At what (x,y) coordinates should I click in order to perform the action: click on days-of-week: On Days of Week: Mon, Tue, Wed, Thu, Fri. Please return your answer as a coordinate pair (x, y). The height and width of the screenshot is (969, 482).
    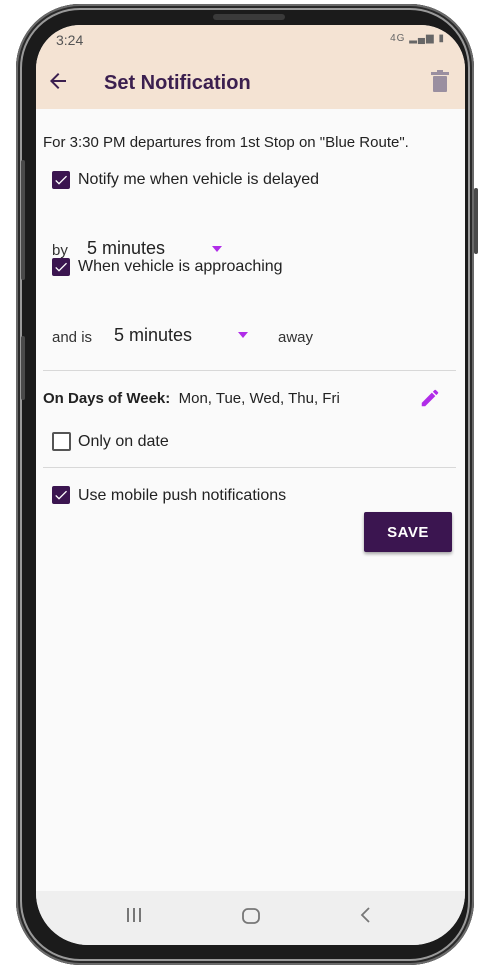
    Looking at the image, I should click on (191, 398).